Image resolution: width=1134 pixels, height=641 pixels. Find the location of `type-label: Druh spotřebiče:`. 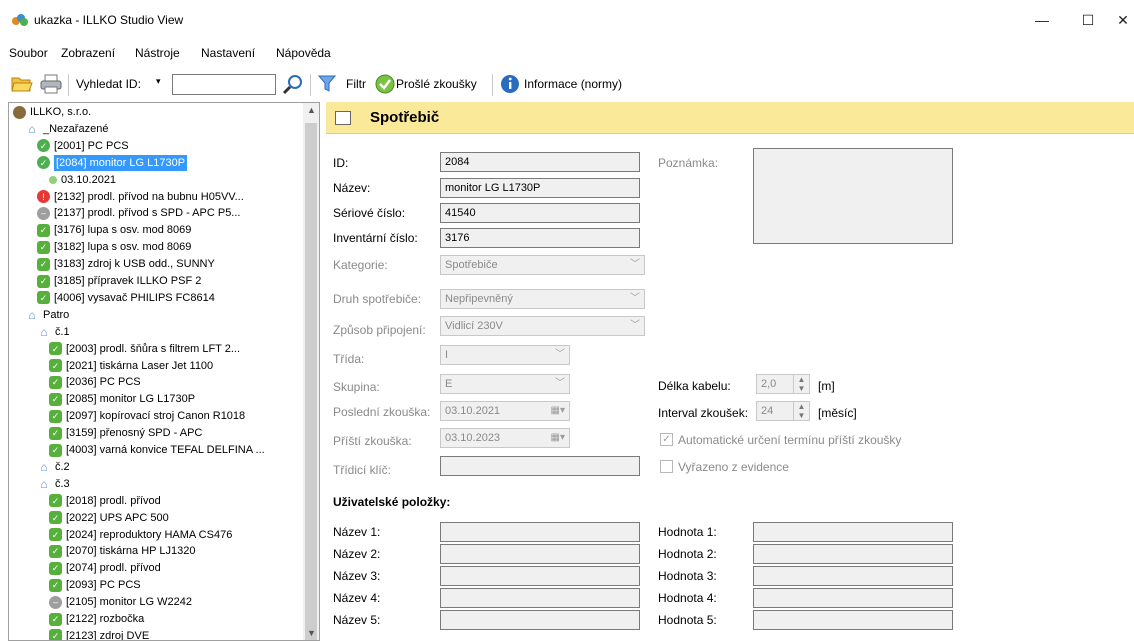

type-label: Druh spotřebiče: is located at coordinates (377, 299).